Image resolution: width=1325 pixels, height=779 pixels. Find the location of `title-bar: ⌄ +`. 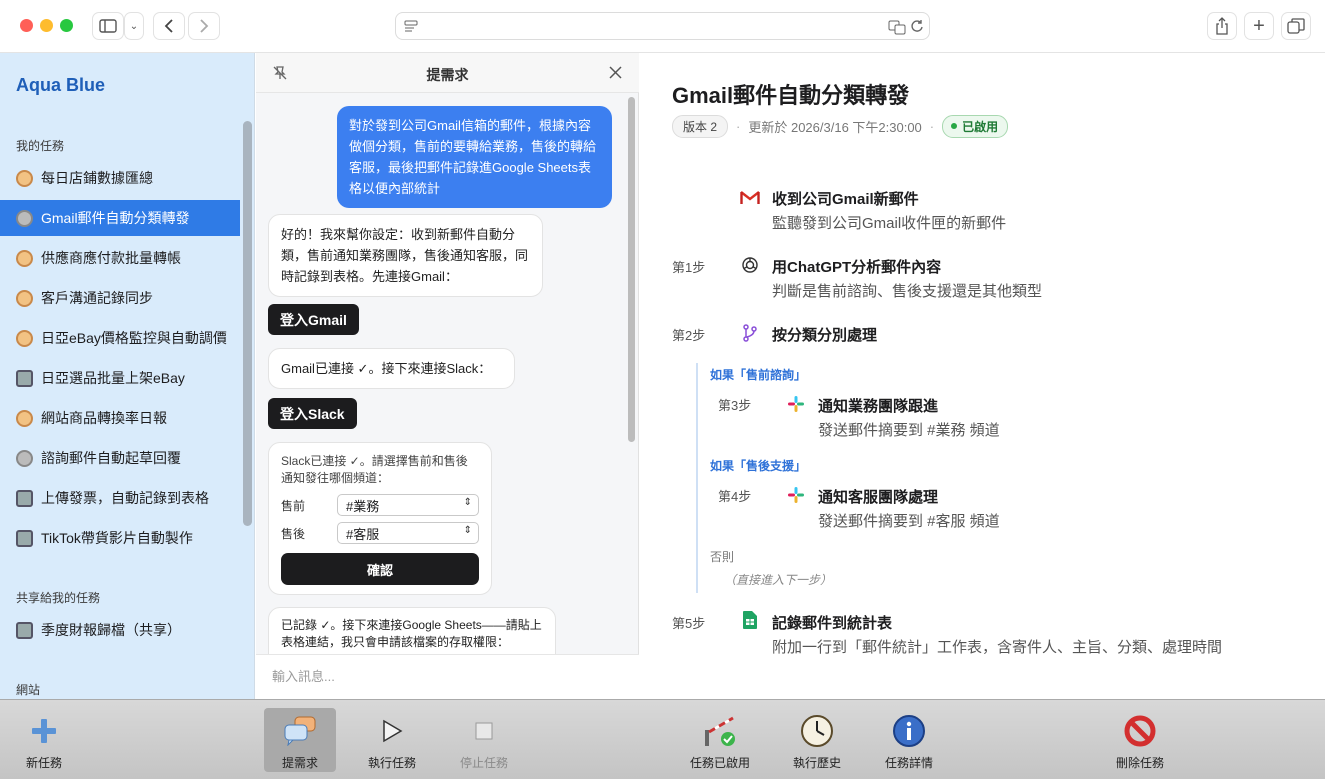

title-bar: ⌄ + is located at coordinates (662, 26).